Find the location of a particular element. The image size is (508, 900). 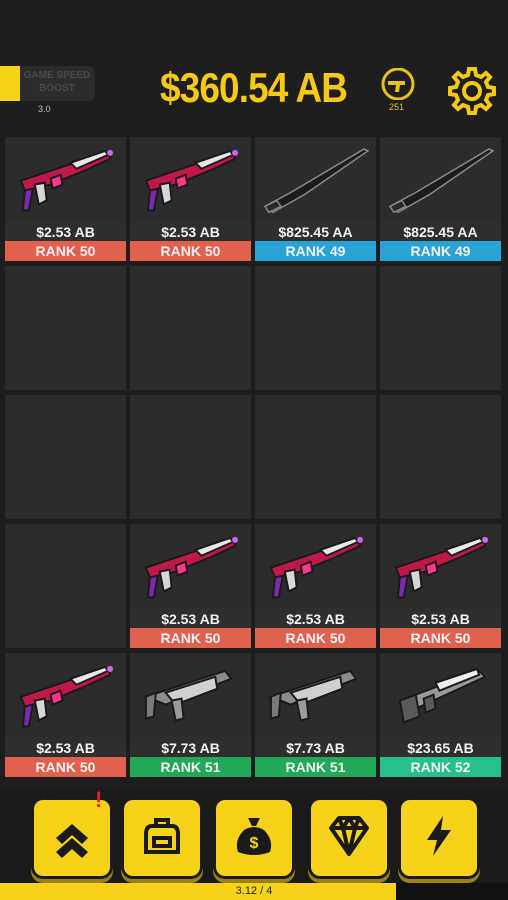

gems-button is located at coordinates (349, 838).